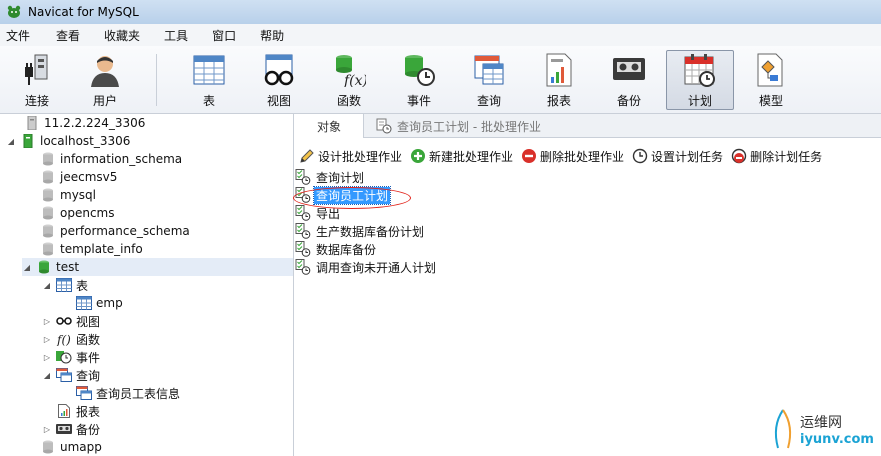  I want to click on toolbar-function-button: f(x) 函数, so click(349, 80).